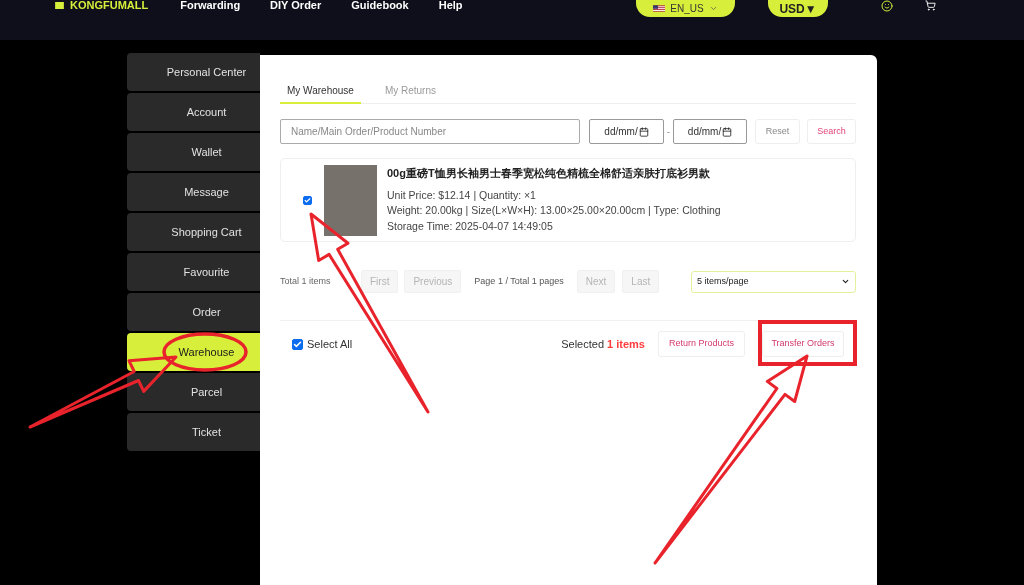 The width and height of the screenshot is (1024, 585). What do you see at coordinates (773, 281) in the screenshot?
I see `page-size-select: 5 items/page` at bounding box center [773, 281].